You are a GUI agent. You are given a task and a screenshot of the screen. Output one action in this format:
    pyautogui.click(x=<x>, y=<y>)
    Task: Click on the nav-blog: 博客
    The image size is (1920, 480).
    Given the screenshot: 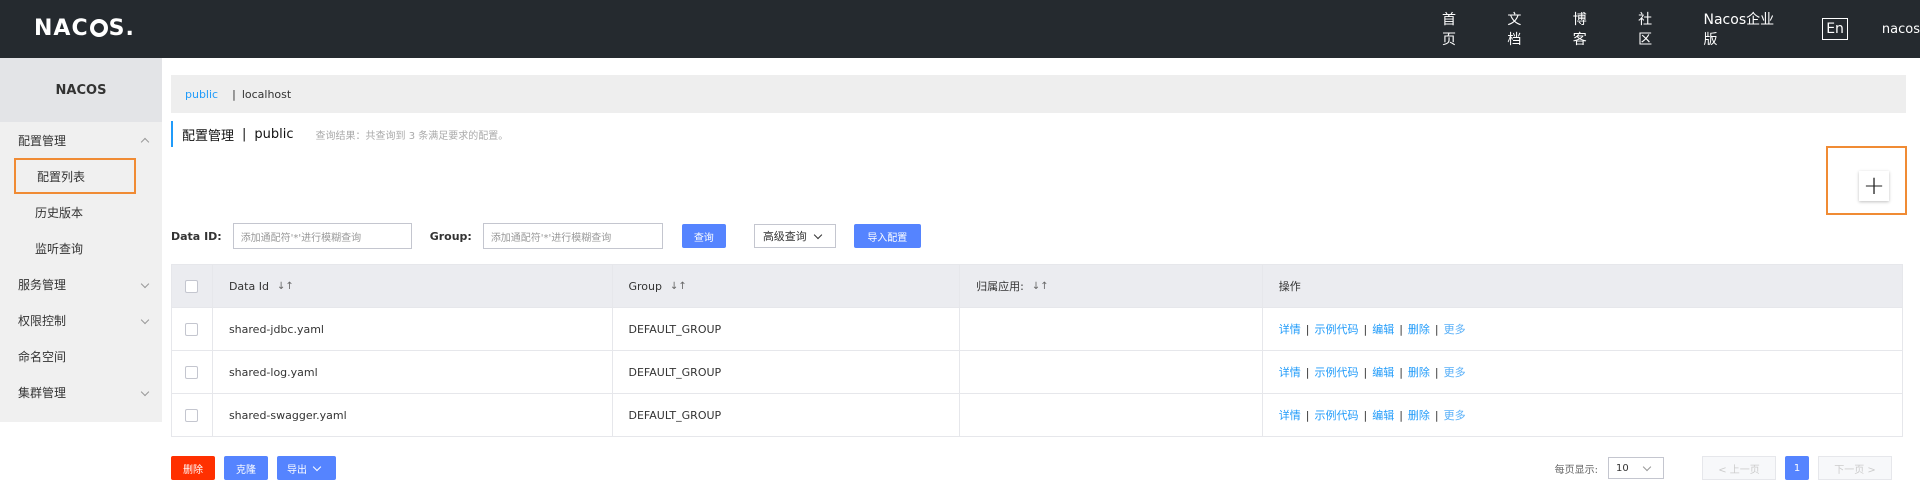 What is the action you would take?
    pyautogui.click(x=1586, y=29)
    